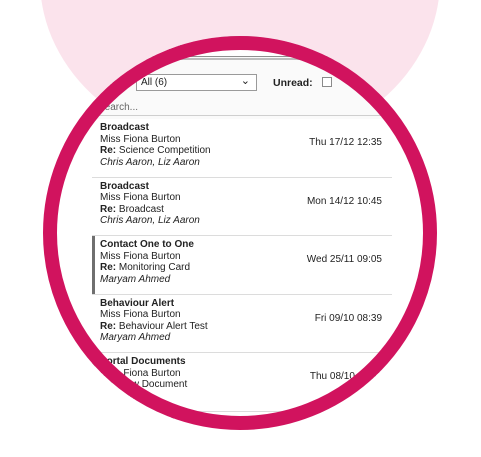 The width and height of the screenshot is (481, 457). Describe the element at coordinates (222, 48) in the screenshot. I see `academic-year-select: Academic Year` at that location.